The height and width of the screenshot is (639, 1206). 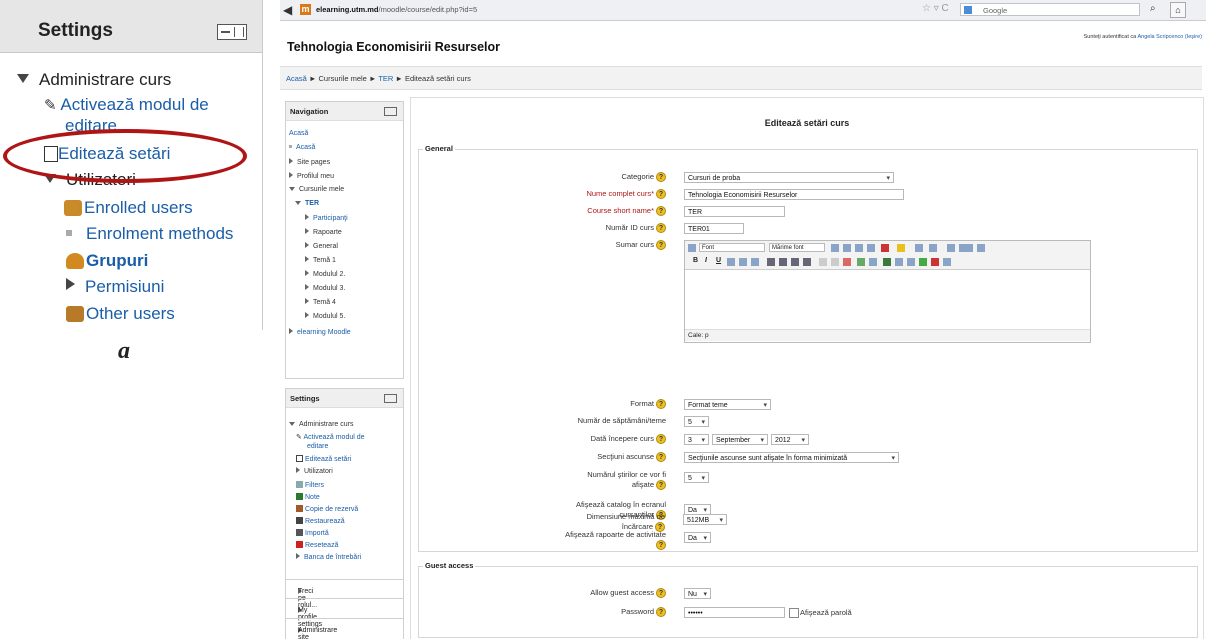 What do you see at coordinates (871, 248) in the screenshot?
I see `indent-icon` at bounding box center [871, 248].